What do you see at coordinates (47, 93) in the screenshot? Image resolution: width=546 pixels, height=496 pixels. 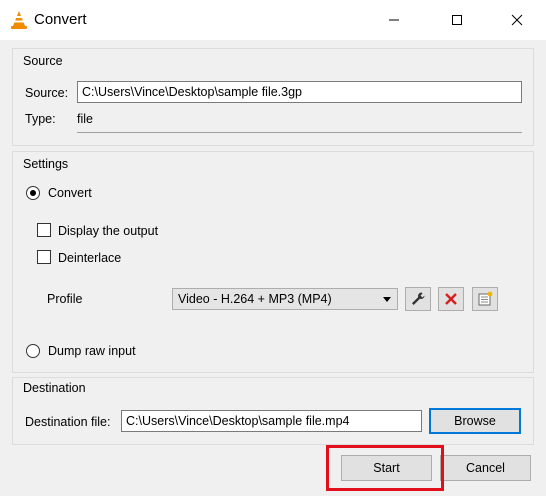 I see `source-label: Source:` at bounding box center [47, 93].